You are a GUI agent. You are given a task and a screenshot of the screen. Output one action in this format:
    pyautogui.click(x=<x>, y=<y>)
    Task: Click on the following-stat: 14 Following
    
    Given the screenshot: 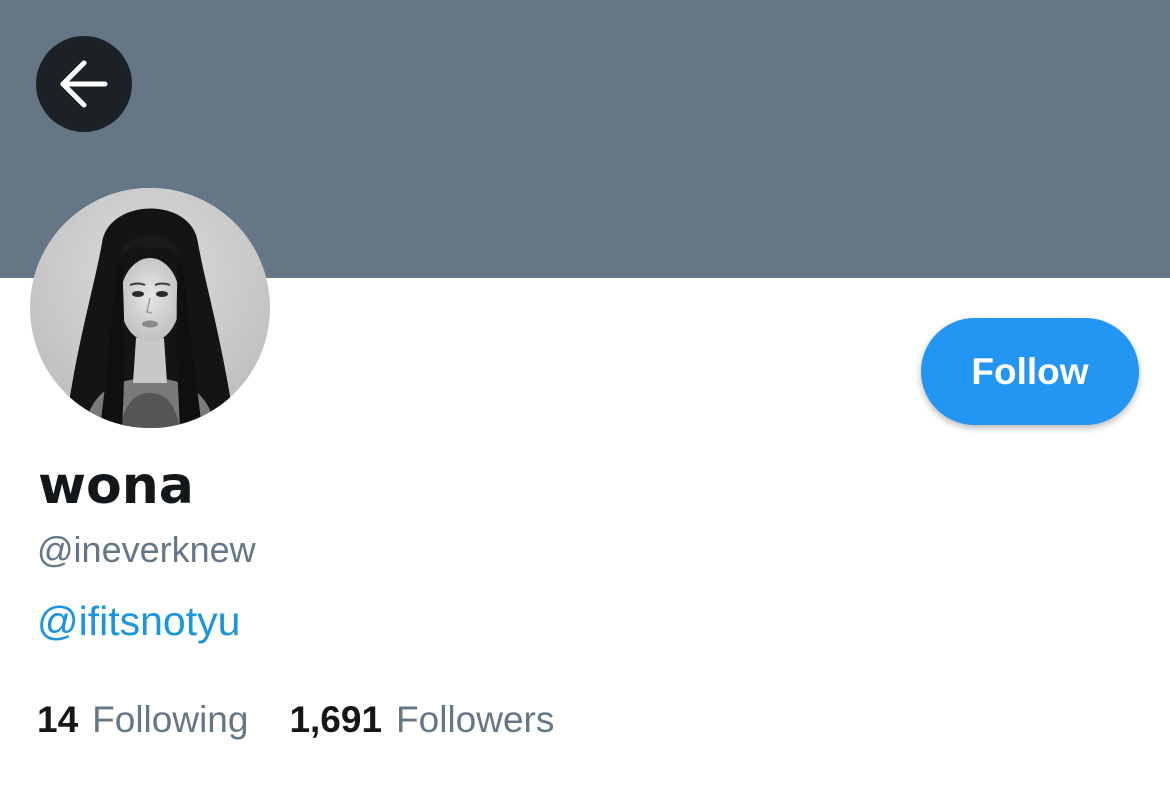 What is the action you would take?
    pyautogui.click(x=142, y=719)
    